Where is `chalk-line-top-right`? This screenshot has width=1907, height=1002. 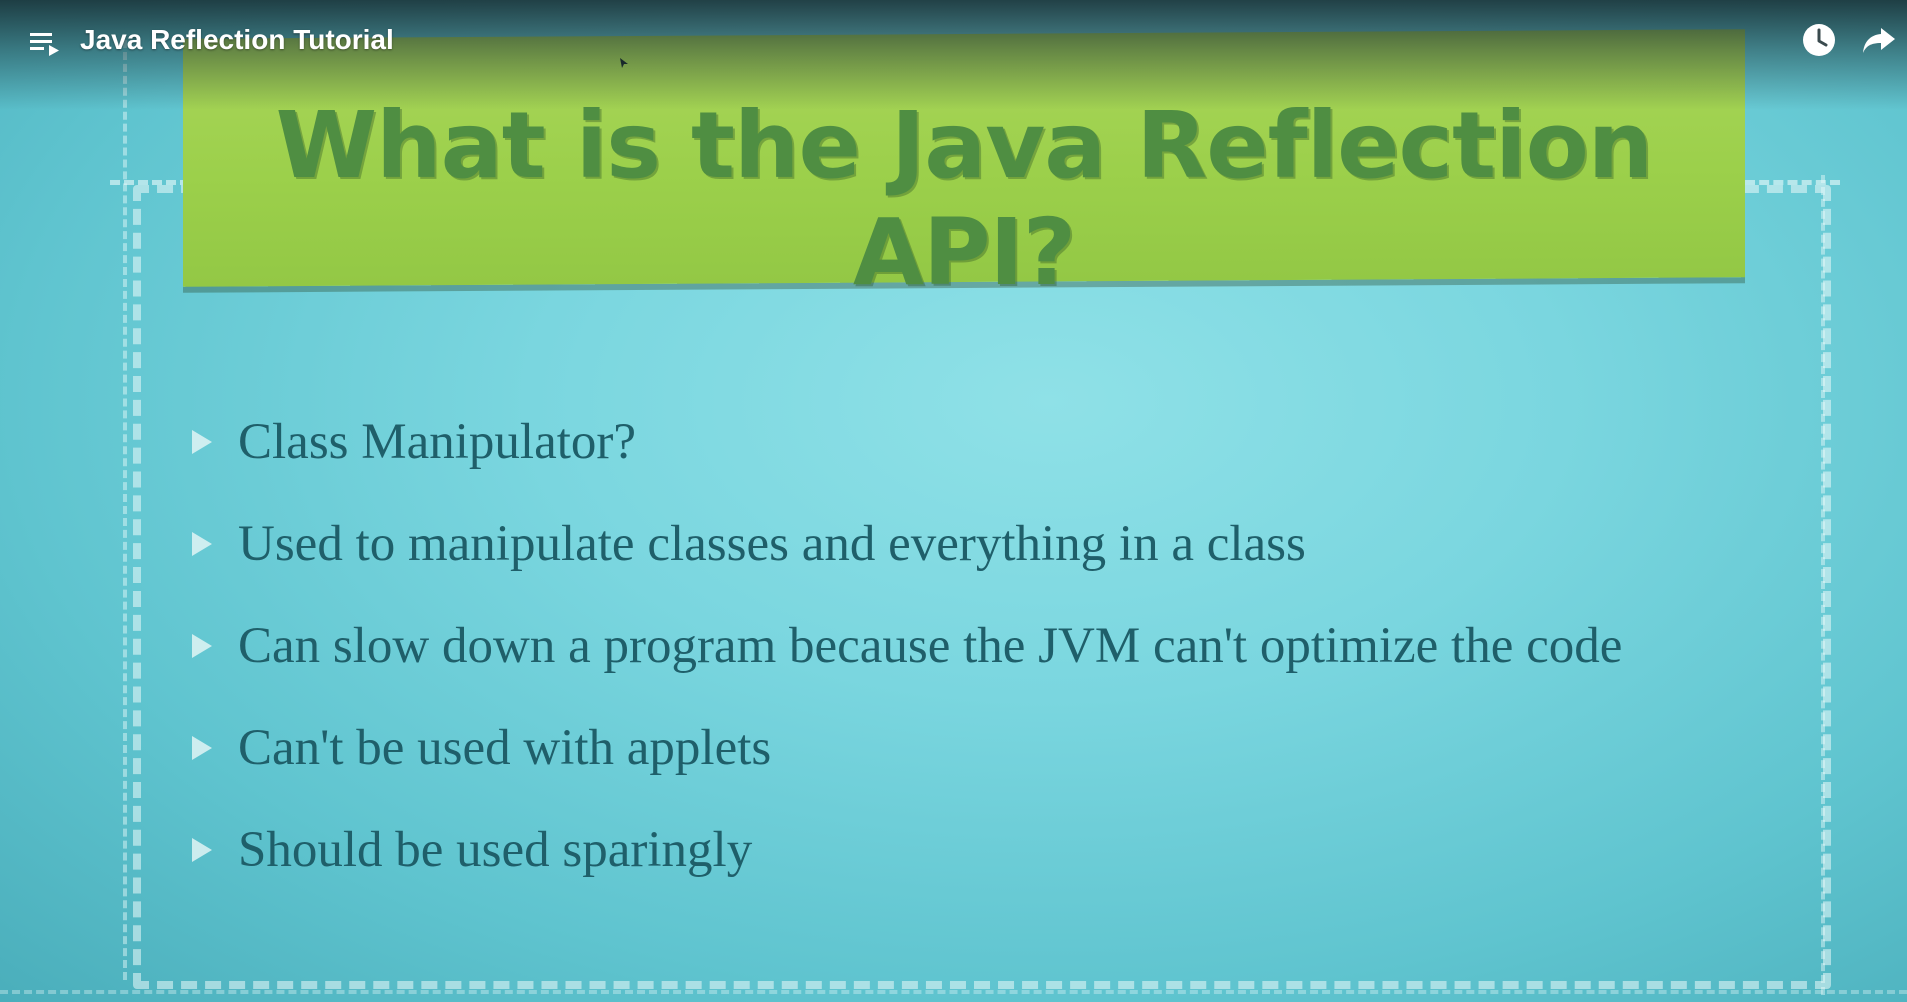 chalk-line-top-right is located at coordinates (1792, 182).